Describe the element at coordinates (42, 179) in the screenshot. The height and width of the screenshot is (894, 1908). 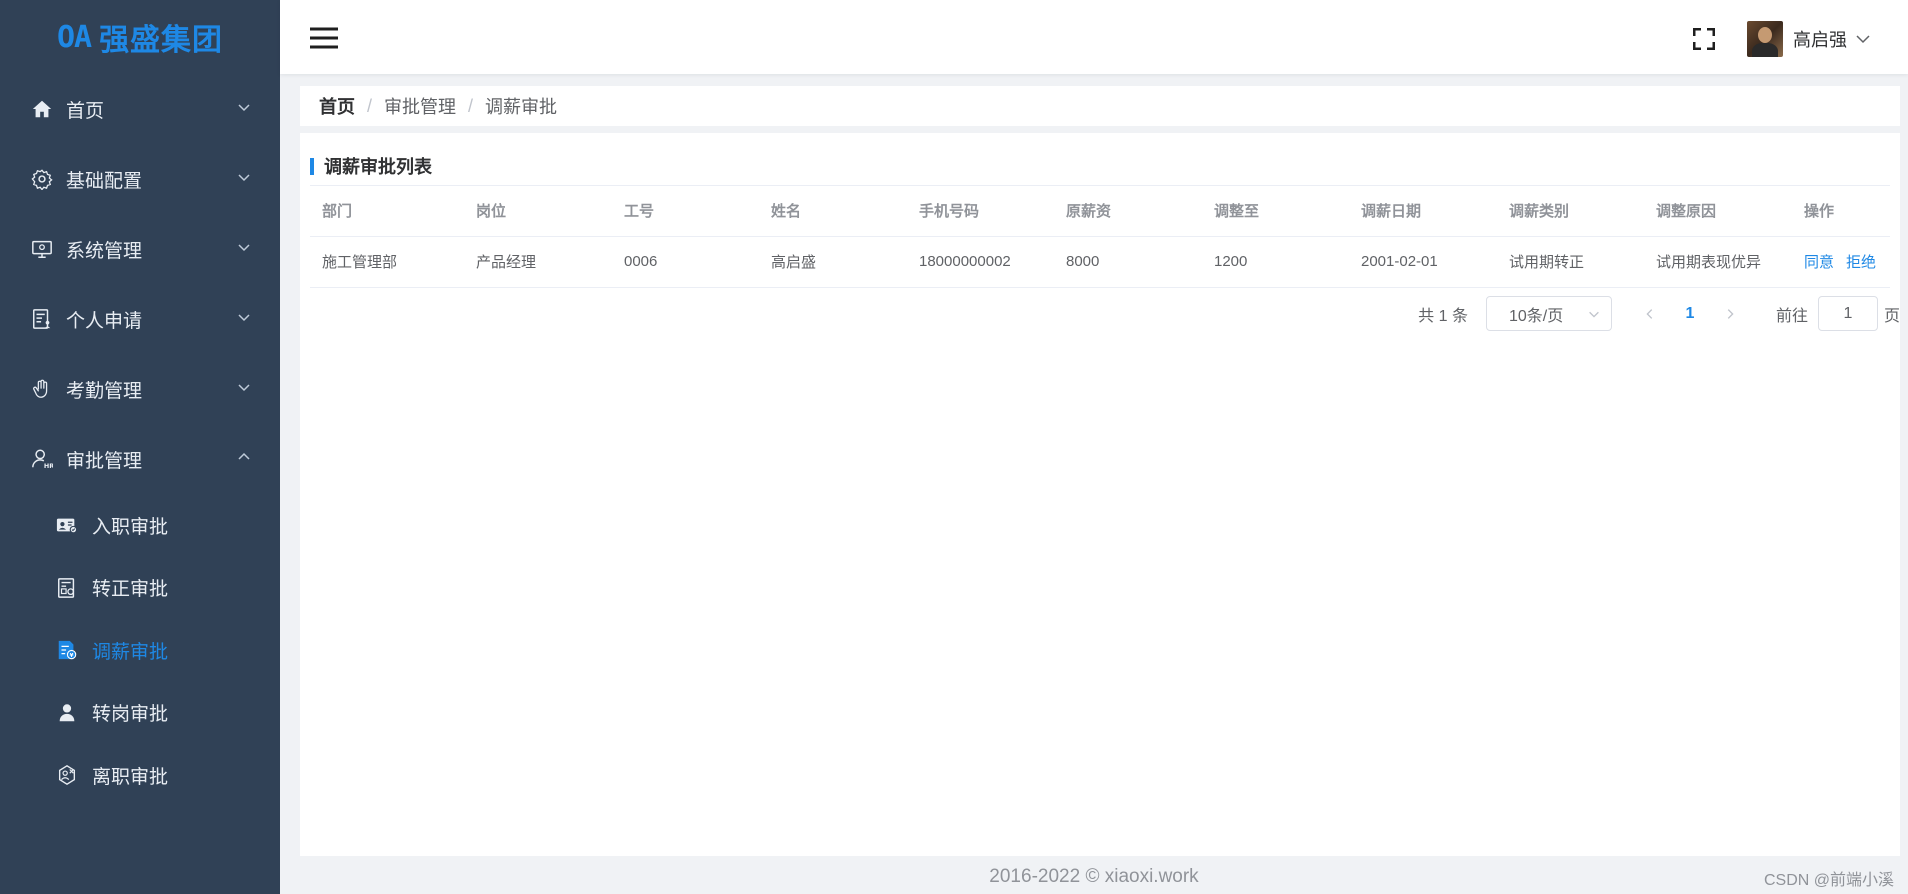
I see `gear-icon` at that location.